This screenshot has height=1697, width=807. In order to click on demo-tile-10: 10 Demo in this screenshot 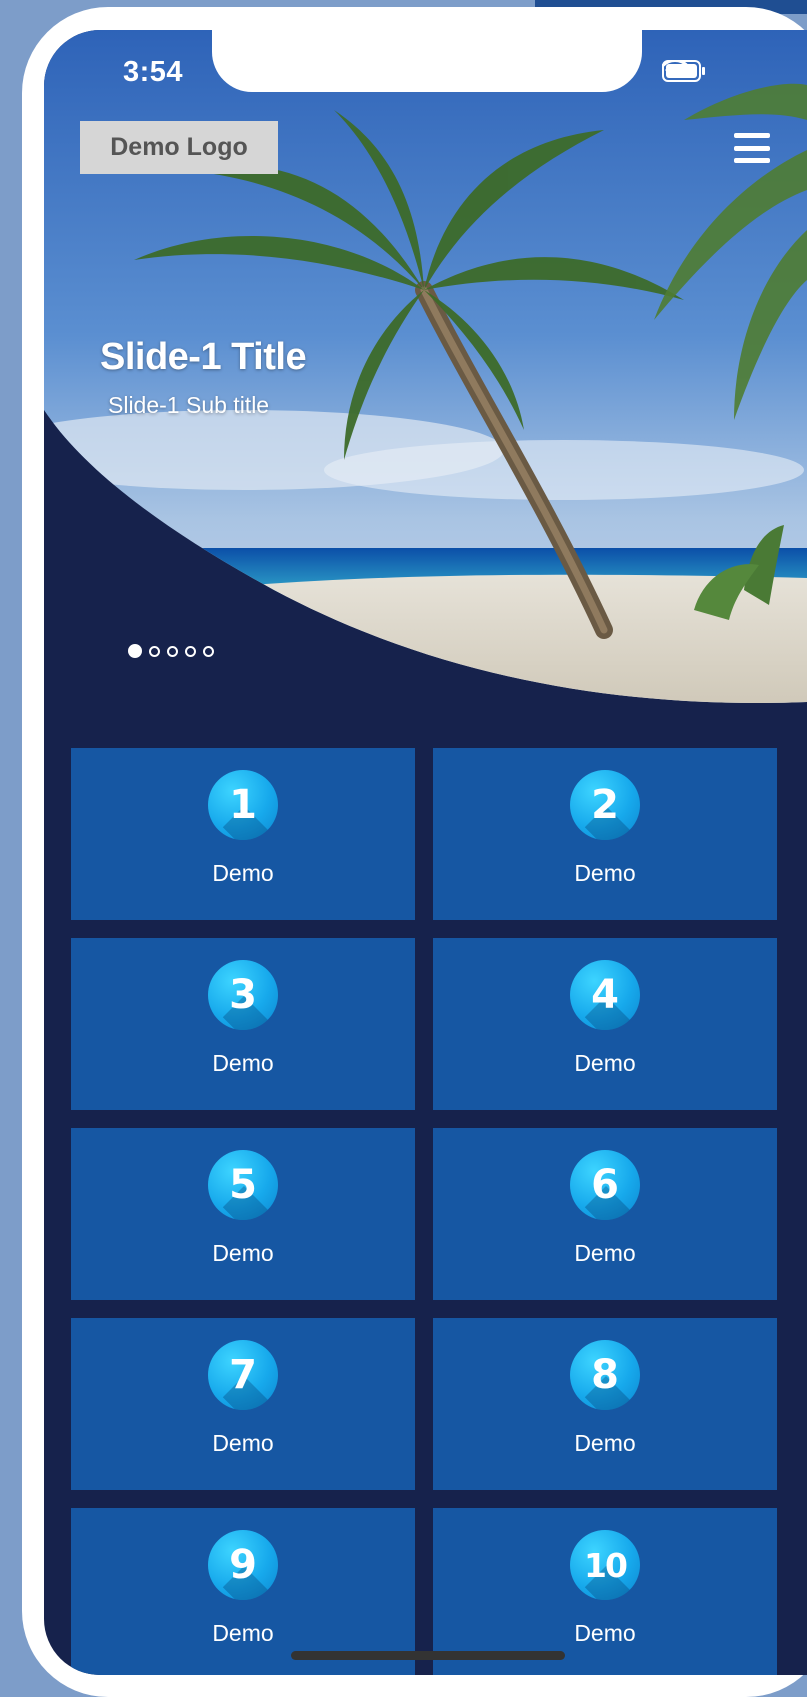, I will do `click(605, 1591)`.